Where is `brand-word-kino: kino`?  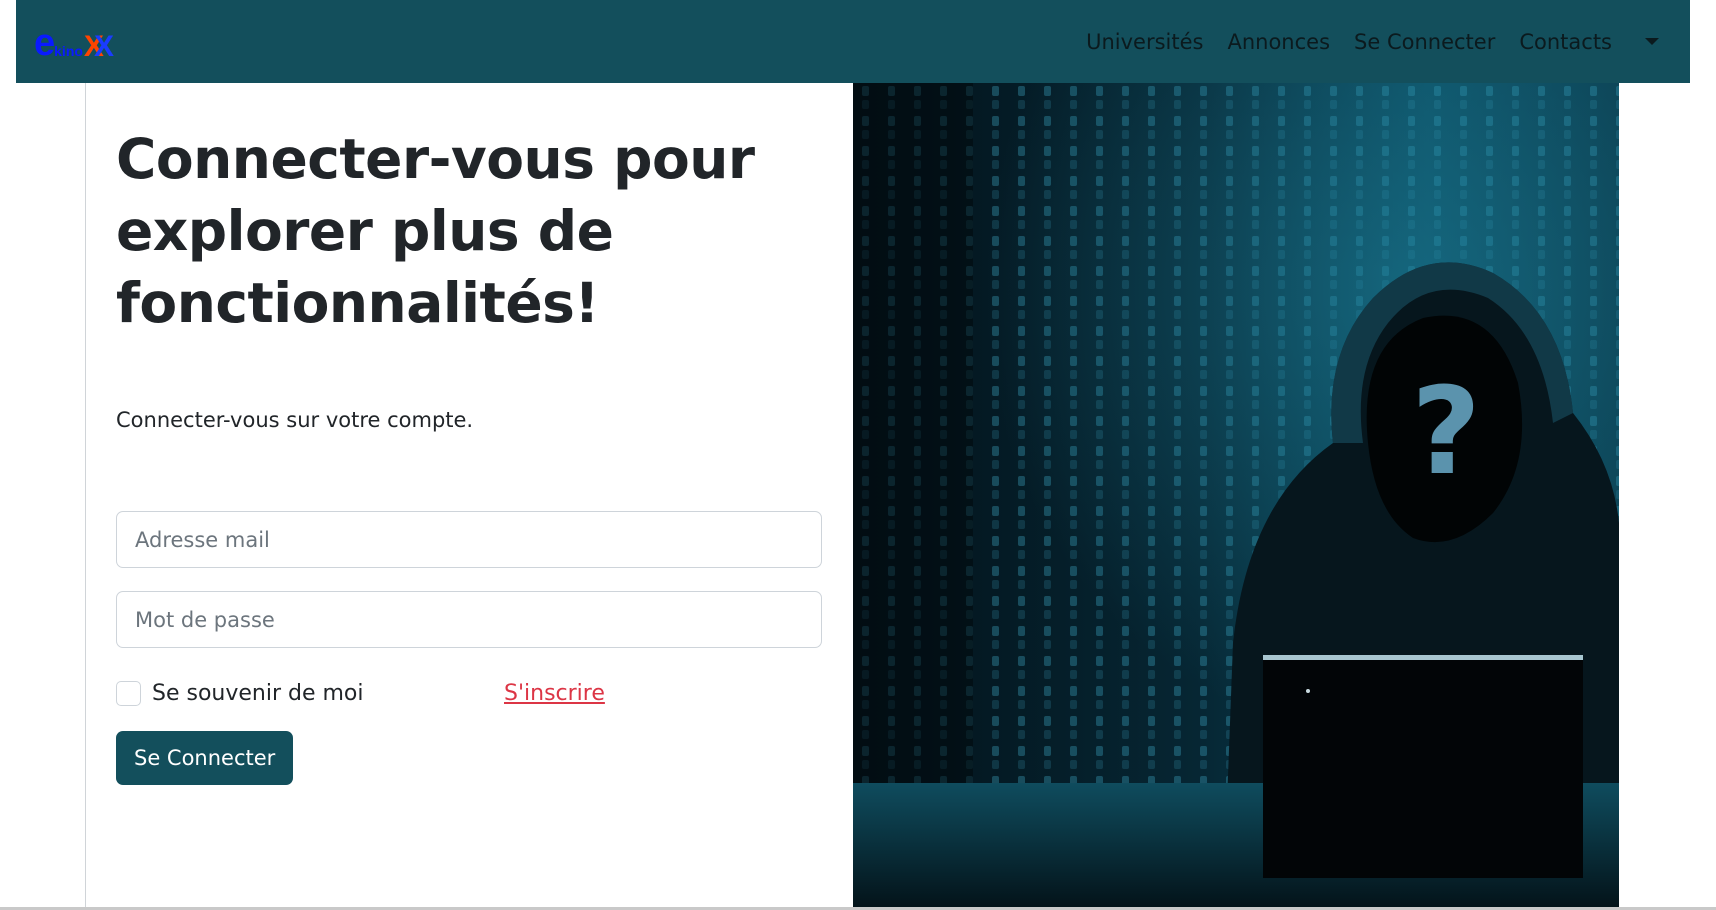 brand-word-kino: kino is located at coordinates (68, 50).